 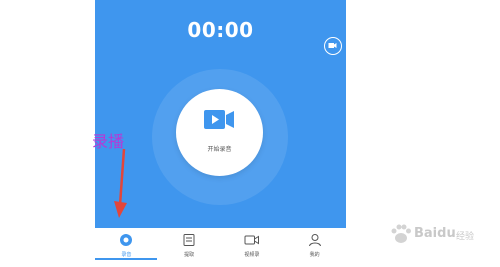 What do you see at coordinates (126, 255) in the screenshot?
I see `tab-record-label: 录音` at bounding box center [126, 255].